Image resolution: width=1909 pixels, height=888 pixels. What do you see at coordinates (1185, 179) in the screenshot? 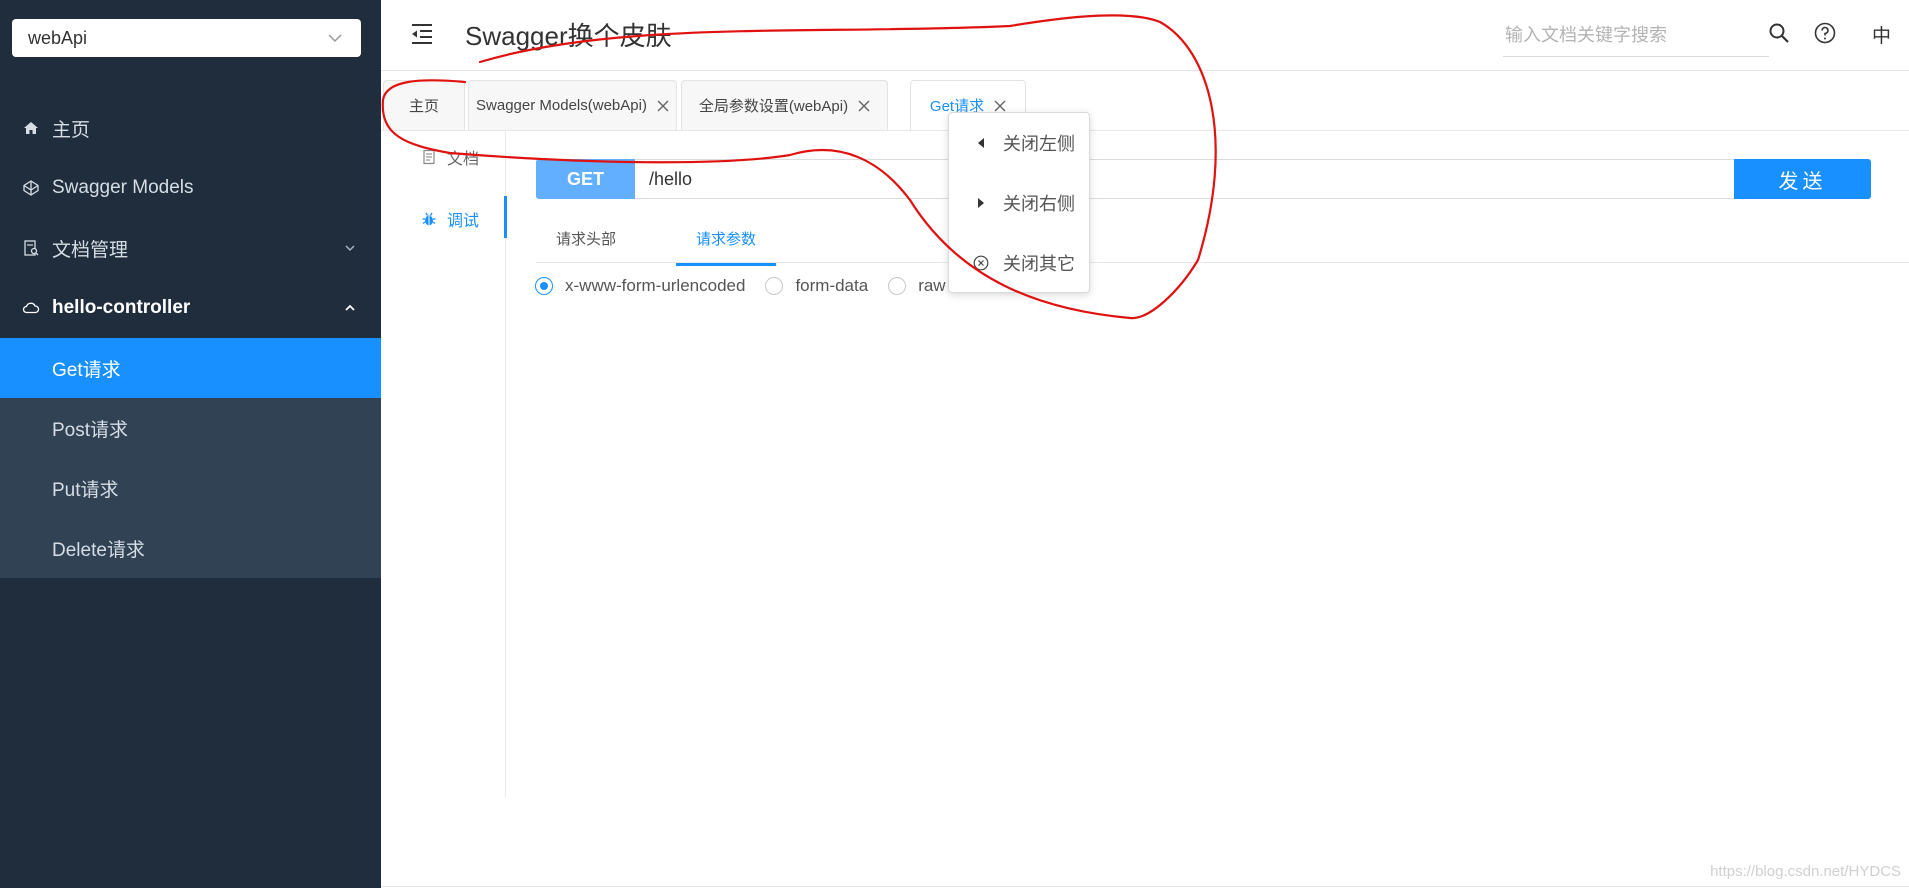
I see `url-input` at bounding box center [1185, 179].